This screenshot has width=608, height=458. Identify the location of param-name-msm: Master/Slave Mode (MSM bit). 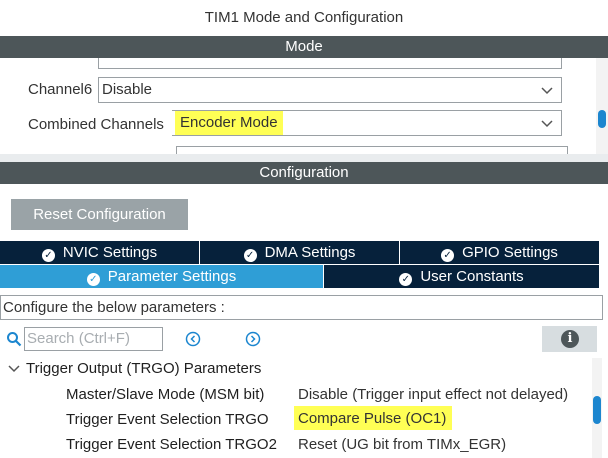
(165, 394).